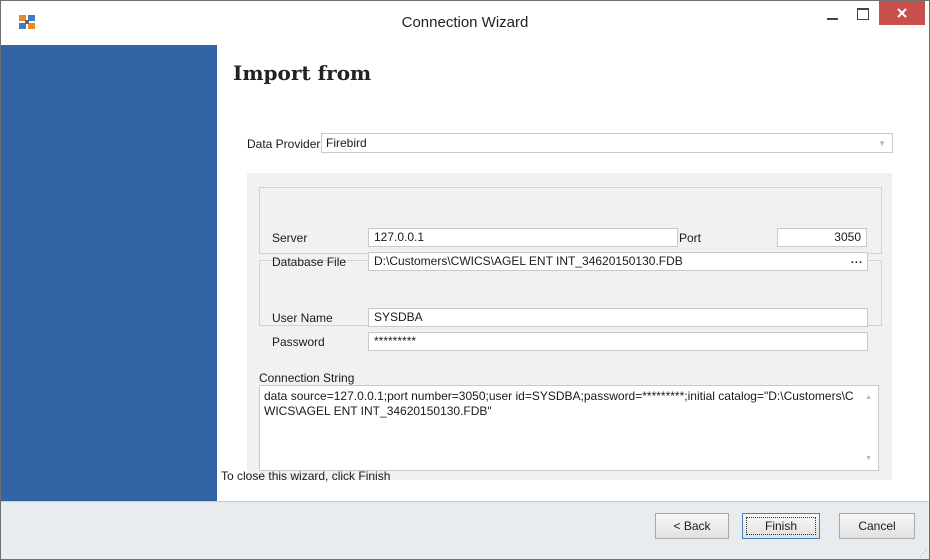 This screenshot has width=930, height=560. What do you see at coordinates (302, 318) in the screenshot?
I see `user-name-label: User Name` at bounding box center [302, 318].